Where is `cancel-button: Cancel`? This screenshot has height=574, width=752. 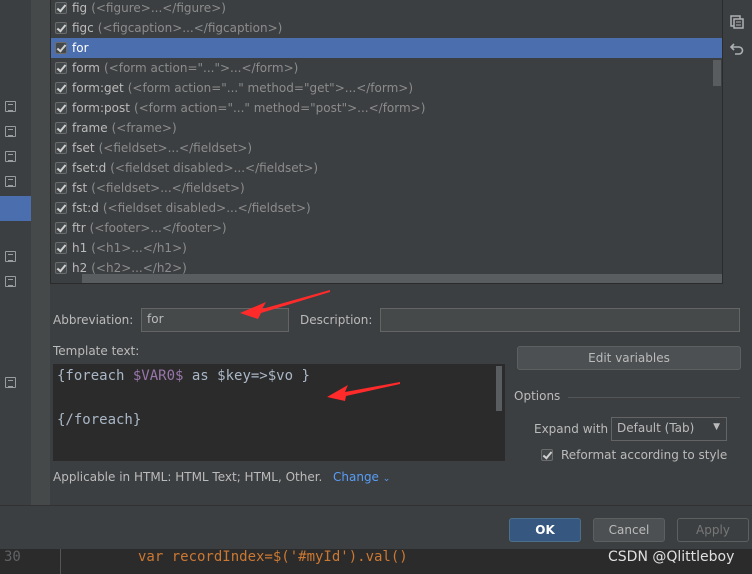
cancel-button: Cancel is located at coordinates (629, 530).